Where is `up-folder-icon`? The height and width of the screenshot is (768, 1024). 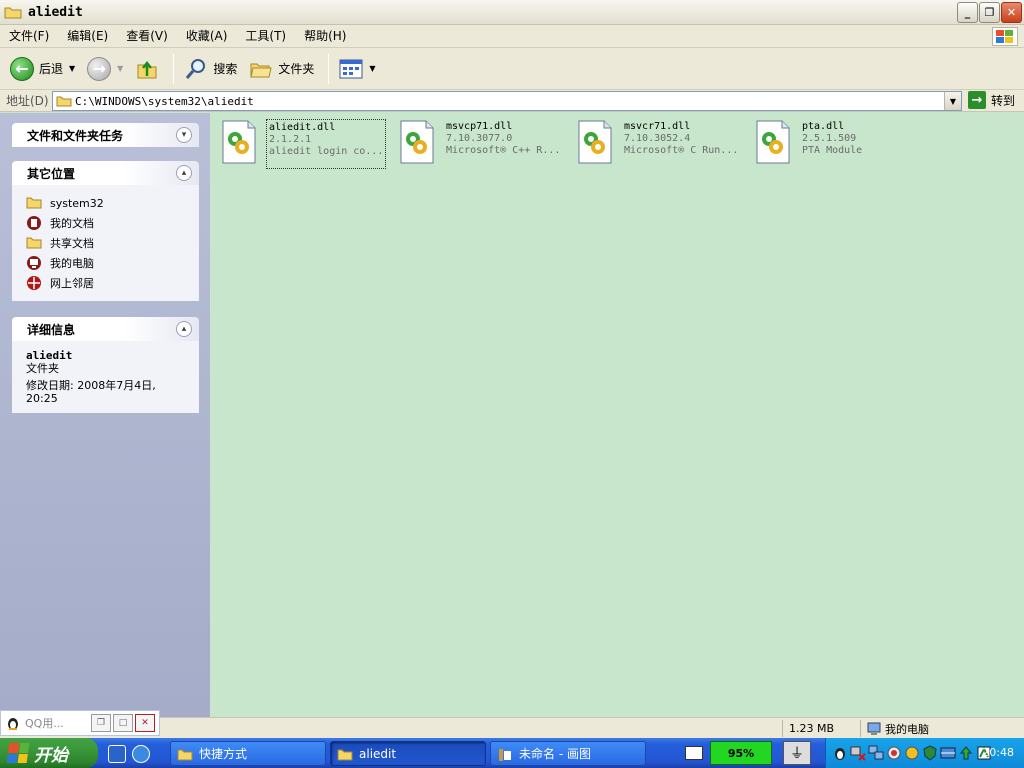
up-folder-icon is located at coordinates (147, 69).